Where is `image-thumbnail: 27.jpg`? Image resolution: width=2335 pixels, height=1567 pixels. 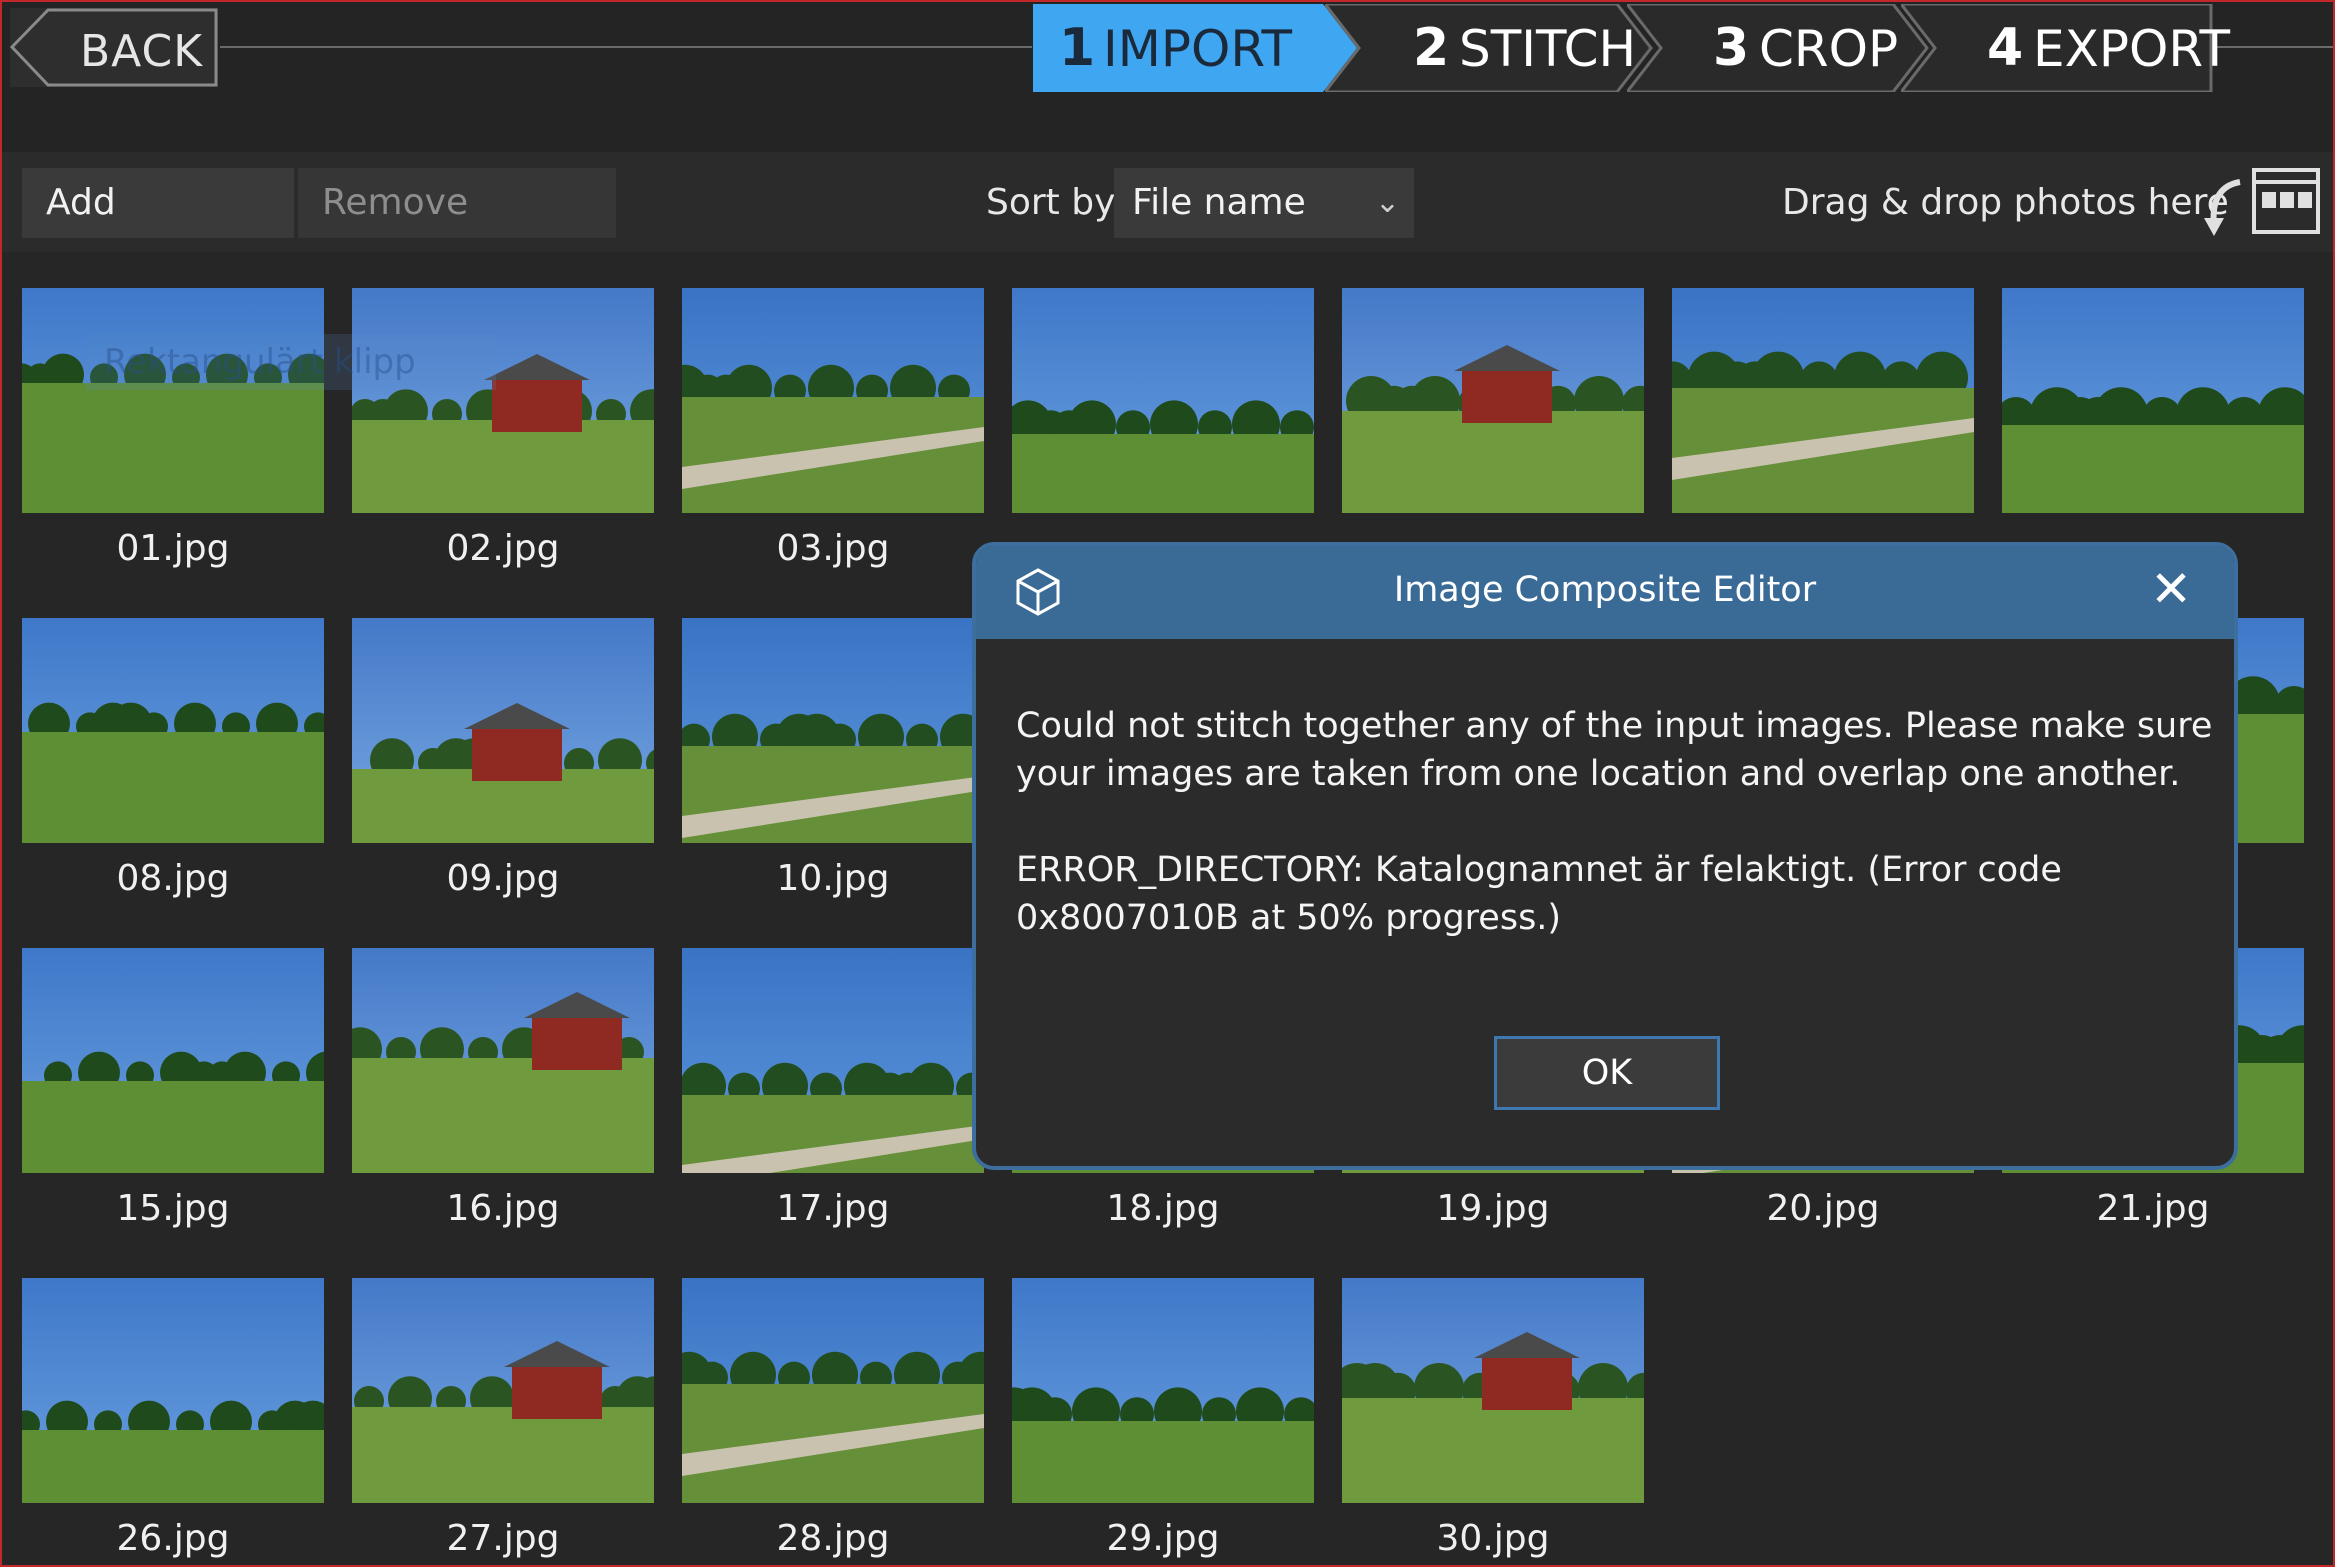
image-thumbnail: 27.jpg is located at coordinates (503, 1421).